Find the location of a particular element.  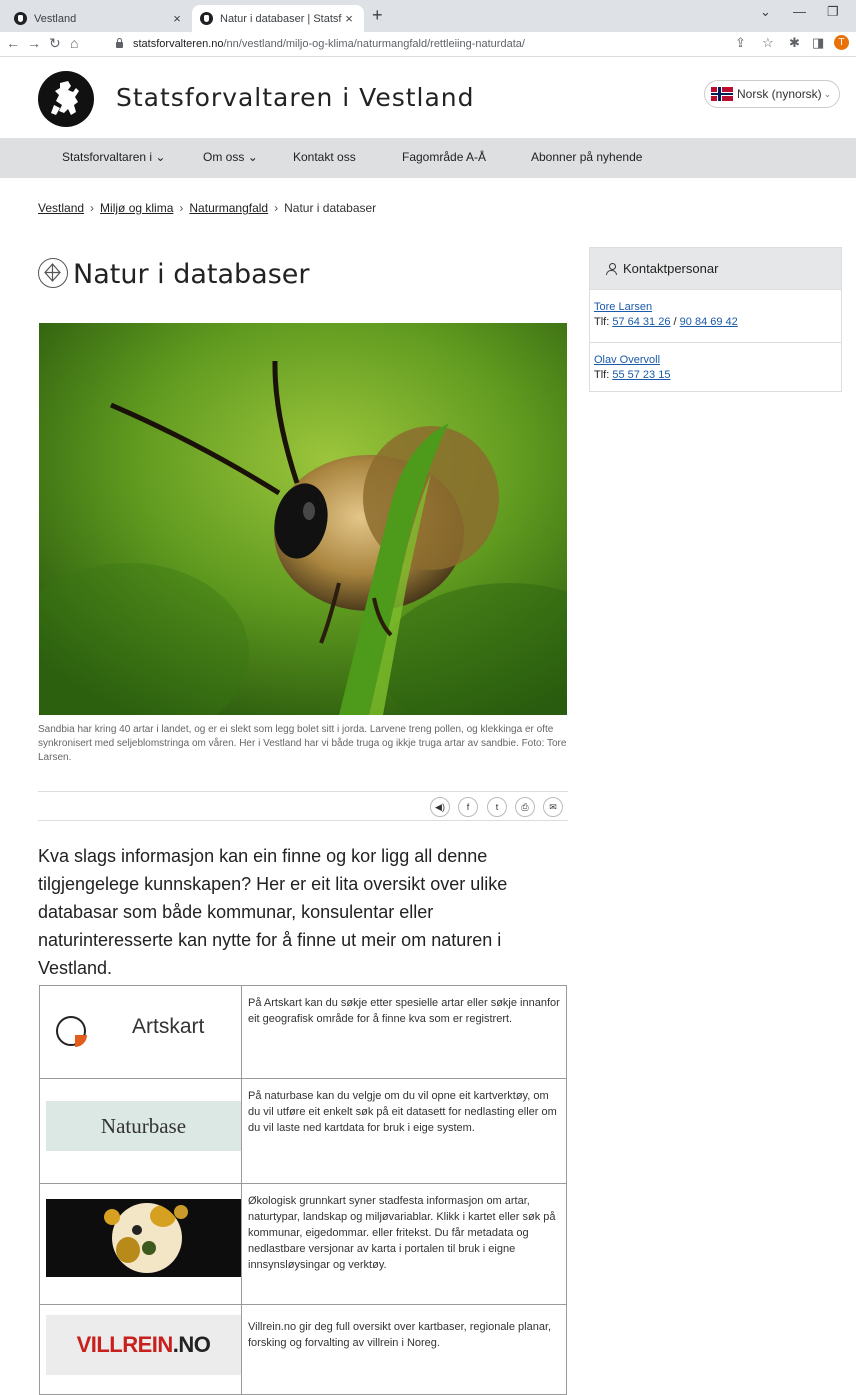

person-icon is located at coordinates (611, 268).